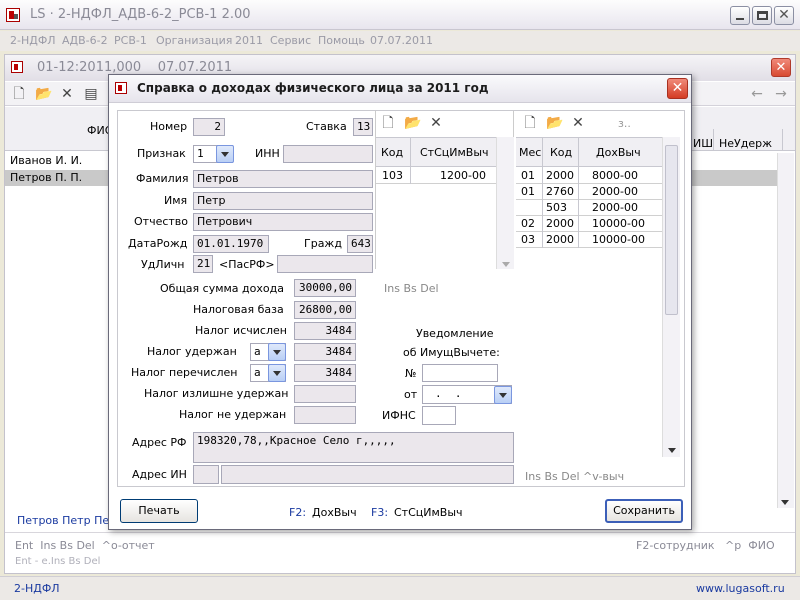  What do you see at coordinates (140, 14) in the screenshot?
I see `app-title: LS · 2-НДФЛ_АДВ-6-2_РСВ-1 2.00` at bounding box center [140, 14].